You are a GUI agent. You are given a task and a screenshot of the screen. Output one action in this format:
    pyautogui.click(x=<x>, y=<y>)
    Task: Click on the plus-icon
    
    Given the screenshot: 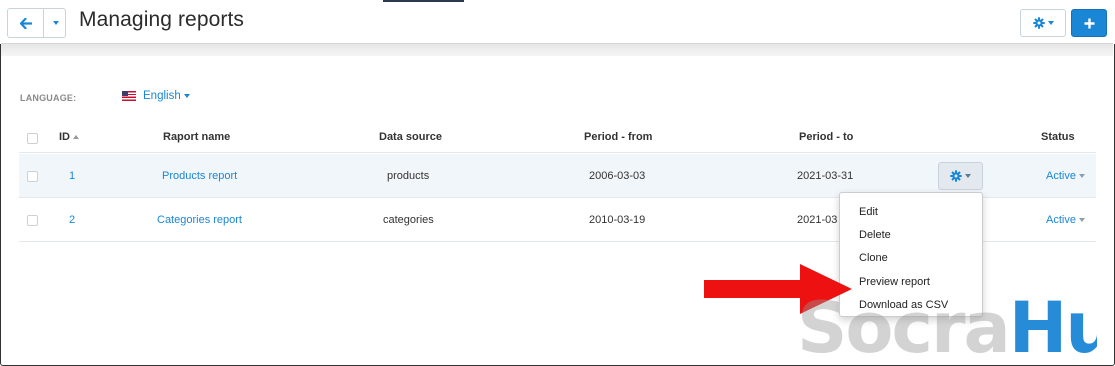 What is the action you would take?
    pyautogui.click(x=1089, y=23)
    